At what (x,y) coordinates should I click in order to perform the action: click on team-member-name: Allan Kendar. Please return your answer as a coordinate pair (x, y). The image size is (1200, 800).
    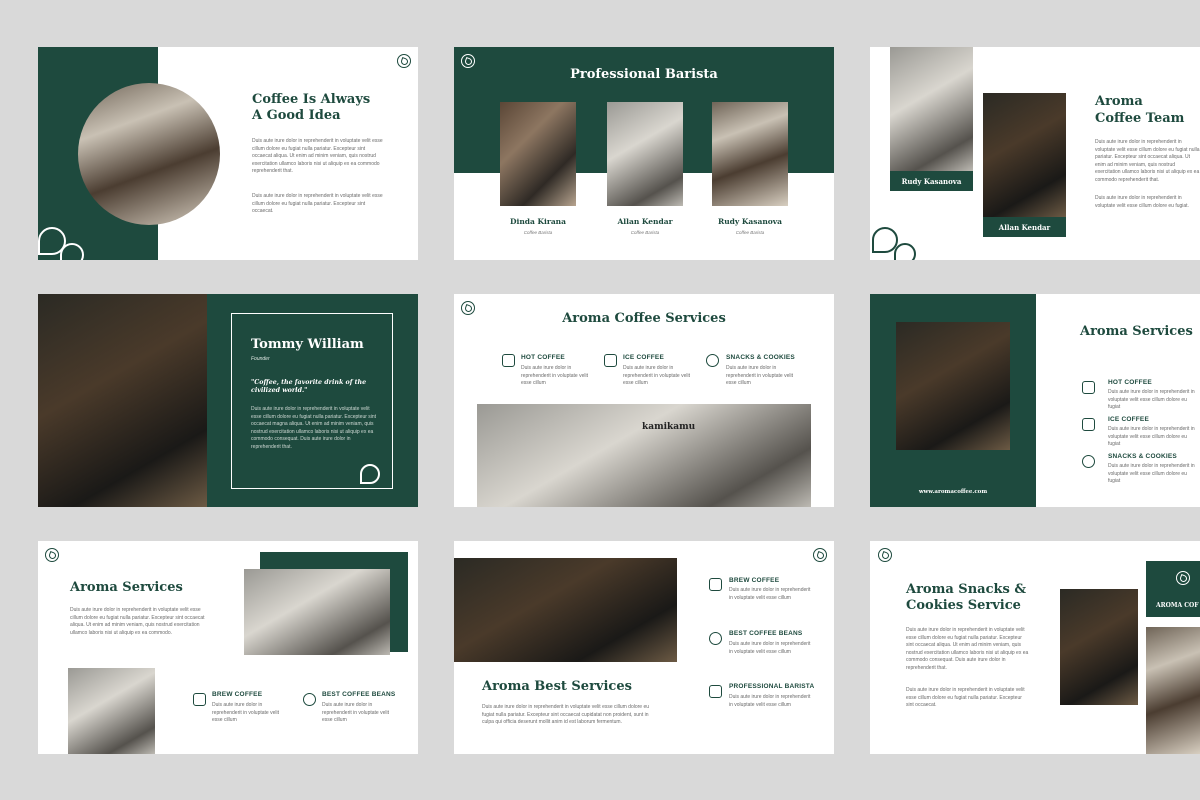
    Looking at the image, I should click on (1024, 227).